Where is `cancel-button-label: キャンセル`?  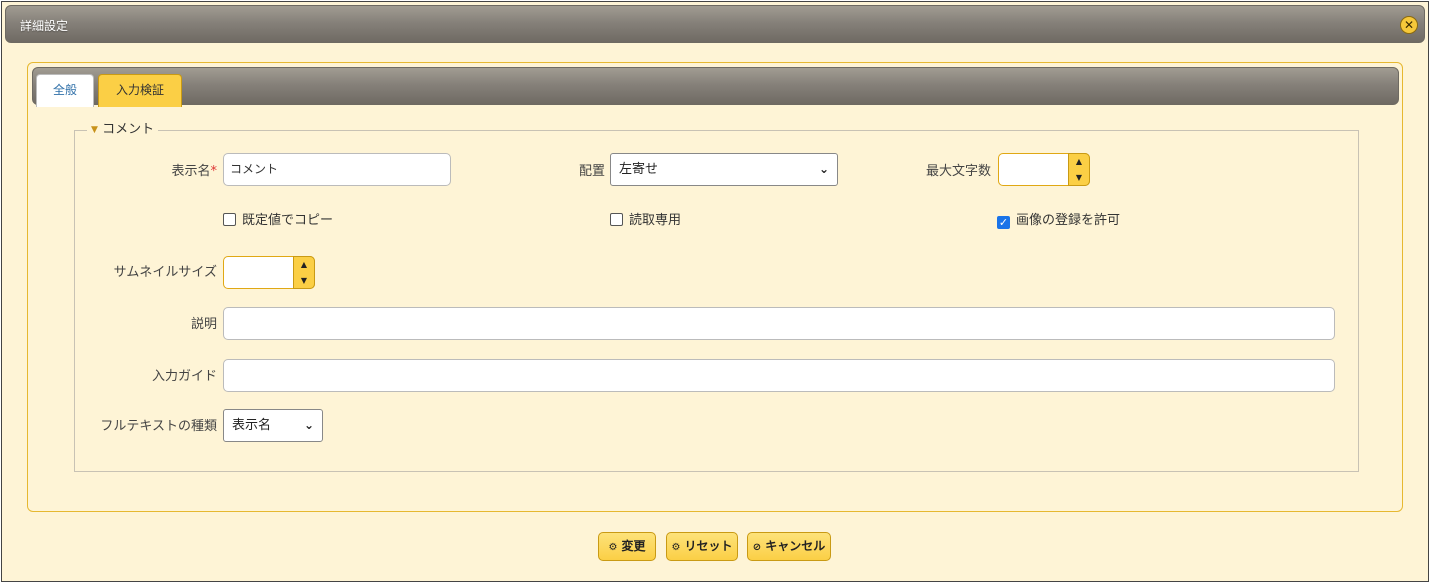
cancel-button-label: キャンセル is located at coordinates (795, 546).